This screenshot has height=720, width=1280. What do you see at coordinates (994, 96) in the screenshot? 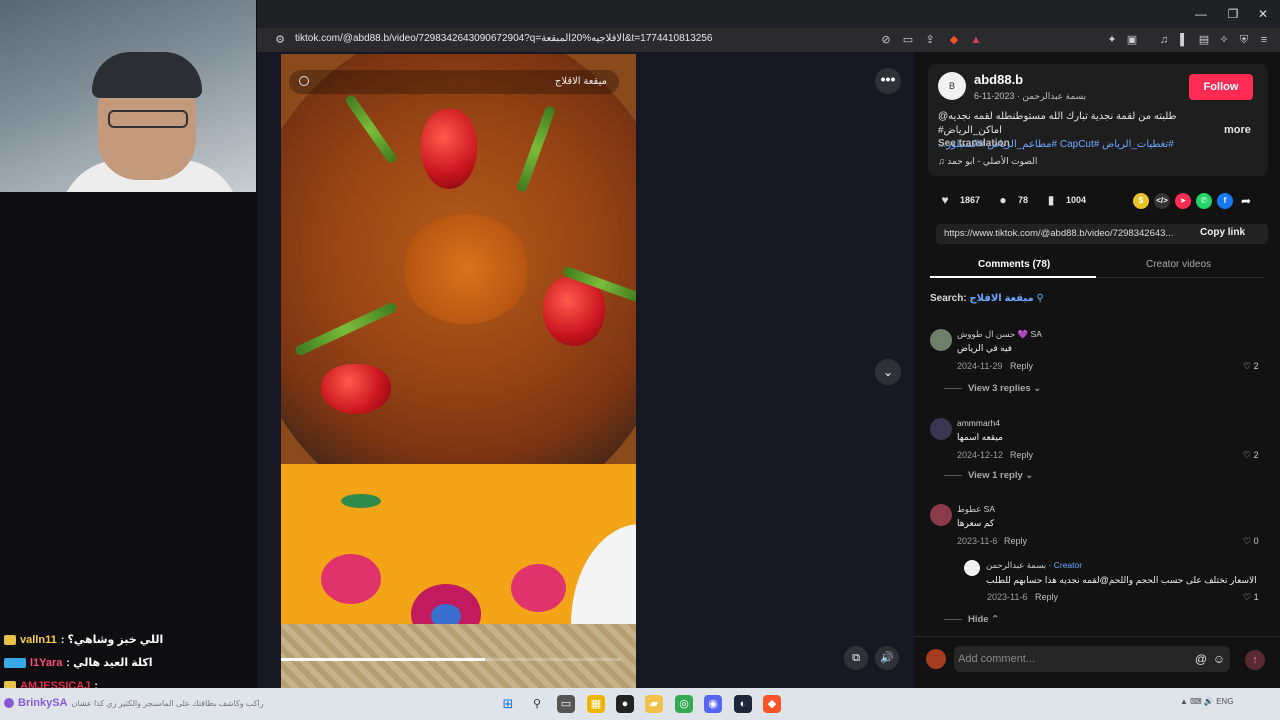
I see `post-date: 2023-11-6` at bounding box center [994, 96].